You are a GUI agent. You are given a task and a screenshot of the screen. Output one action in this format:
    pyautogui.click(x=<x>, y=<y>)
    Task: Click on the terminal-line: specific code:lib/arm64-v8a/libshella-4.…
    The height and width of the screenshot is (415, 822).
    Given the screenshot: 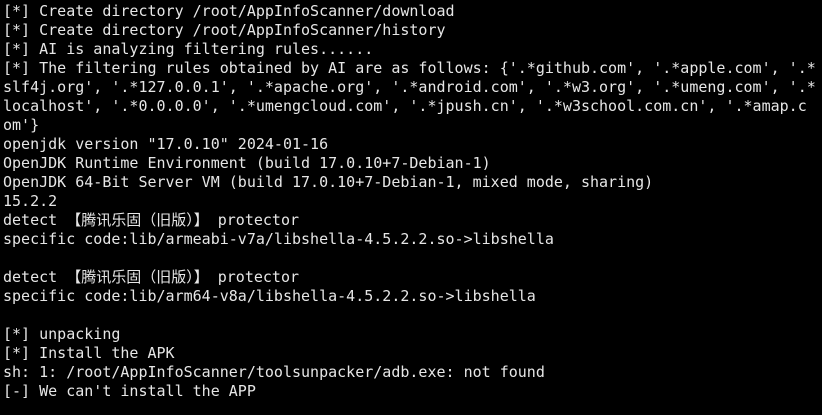 What is the action you would take?
    pyautogui.click(x=269, y=296)
    